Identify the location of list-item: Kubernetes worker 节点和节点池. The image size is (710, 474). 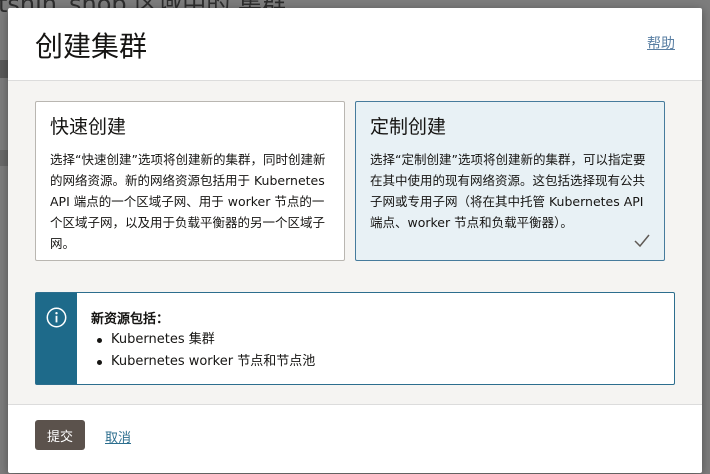
(203, 362).